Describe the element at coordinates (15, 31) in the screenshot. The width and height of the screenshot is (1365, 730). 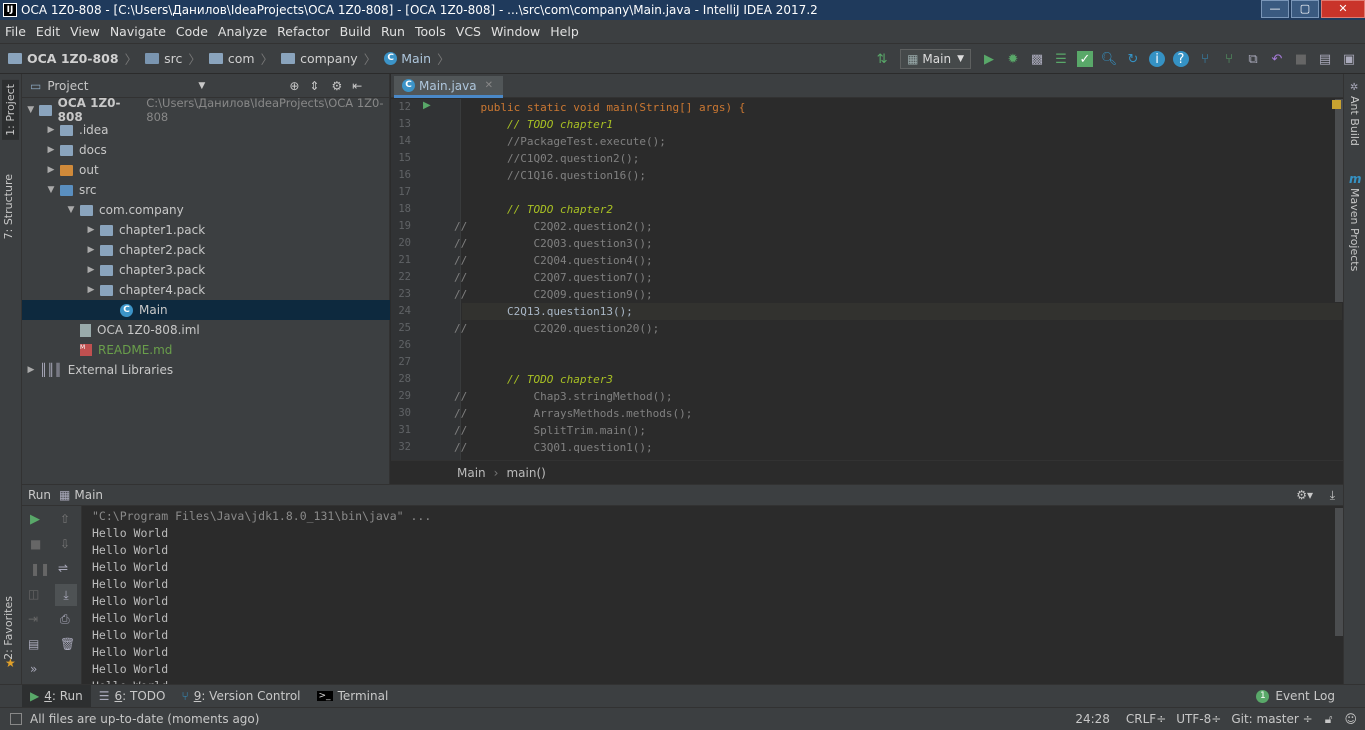
I see `menu-file: File` at that location.